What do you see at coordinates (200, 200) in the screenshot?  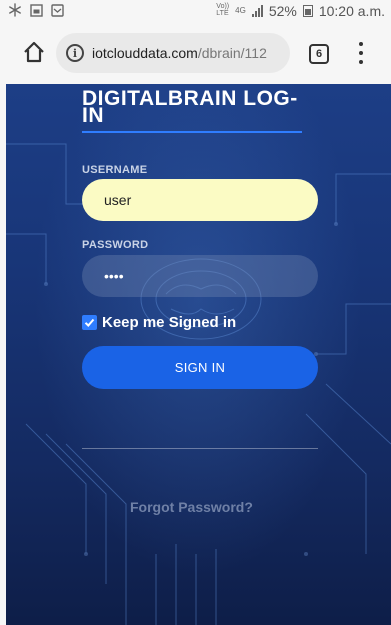 I see `username-input` at bounding box center [200, 200].